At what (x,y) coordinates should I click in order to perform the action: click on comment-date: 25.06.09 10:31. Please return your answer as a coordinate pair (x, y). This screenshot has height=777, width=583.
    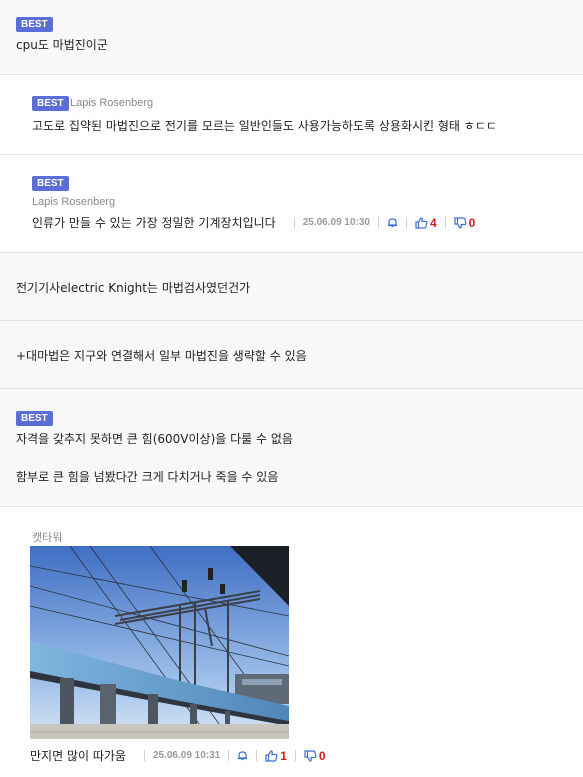
    Looking at the image, I should click on (186, 755).